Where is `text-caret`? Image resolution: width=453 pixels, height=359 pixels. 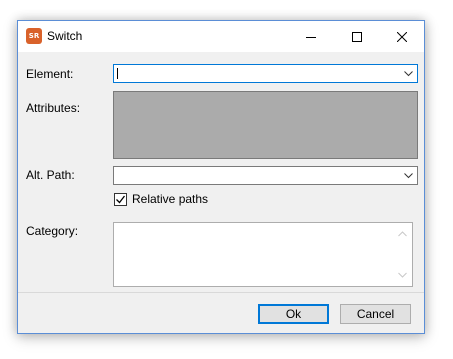
text-caret is located at coordinates (117, 73).